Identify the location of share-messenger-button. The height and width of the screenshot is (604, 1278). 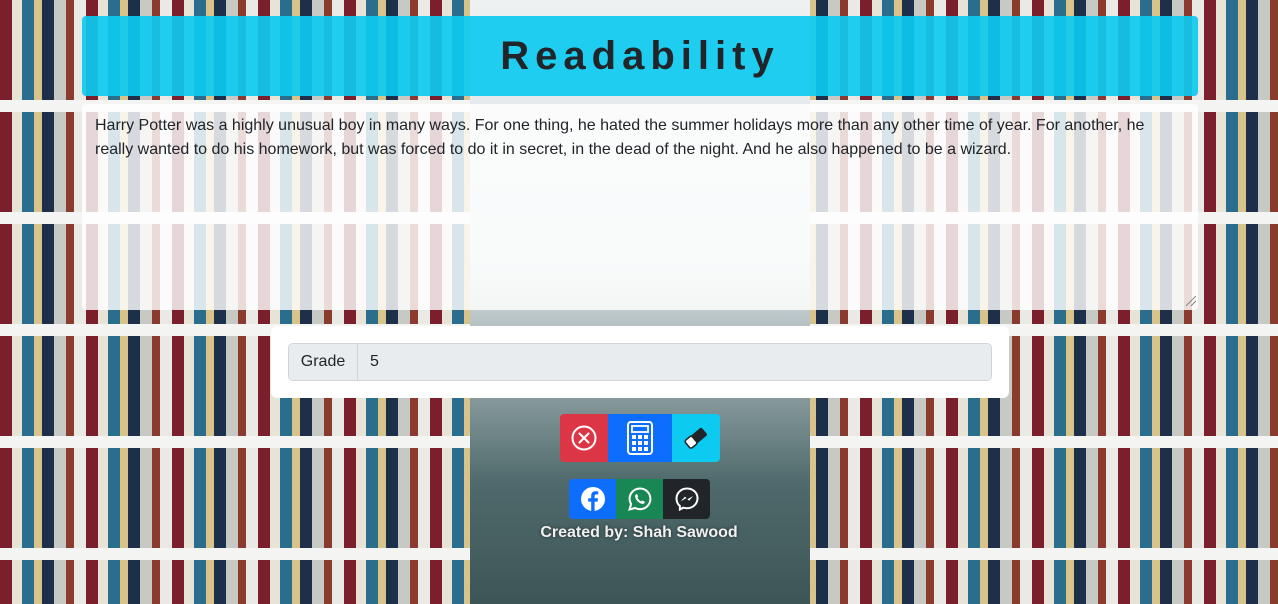
(686, 499).